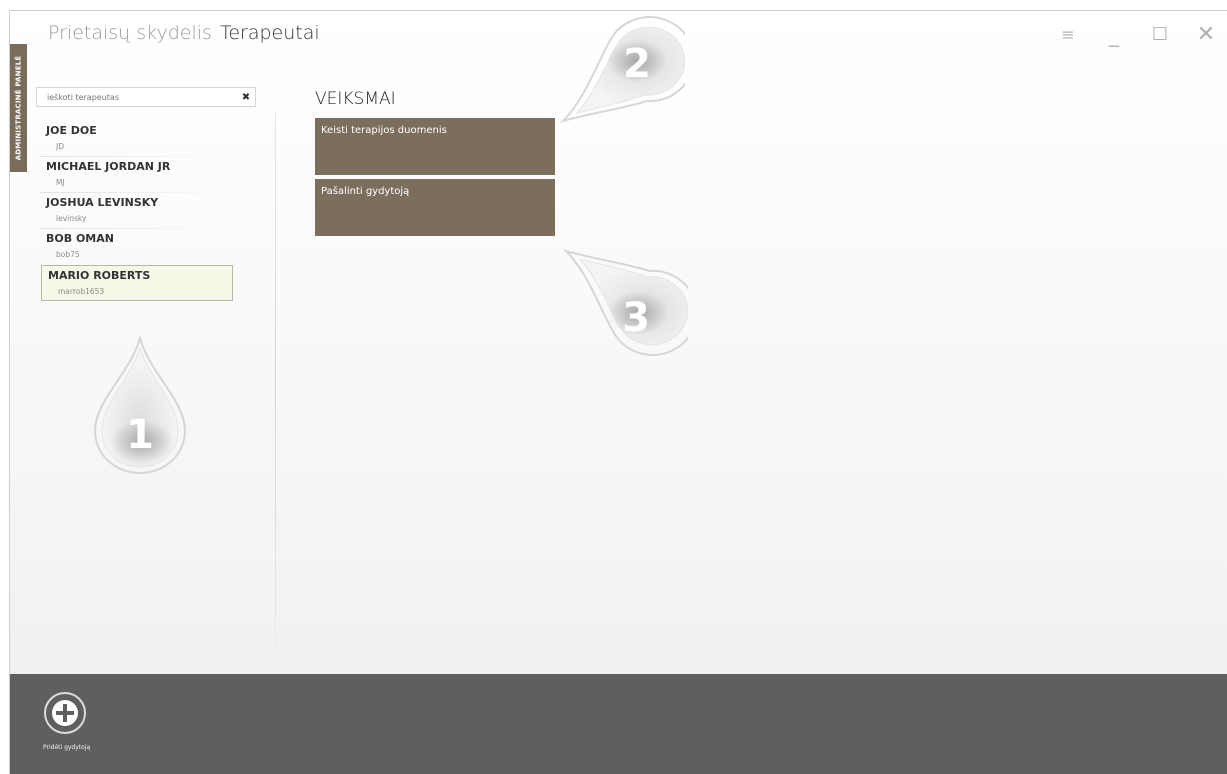  I want to click on add-doctor-button, so click(65, 713).